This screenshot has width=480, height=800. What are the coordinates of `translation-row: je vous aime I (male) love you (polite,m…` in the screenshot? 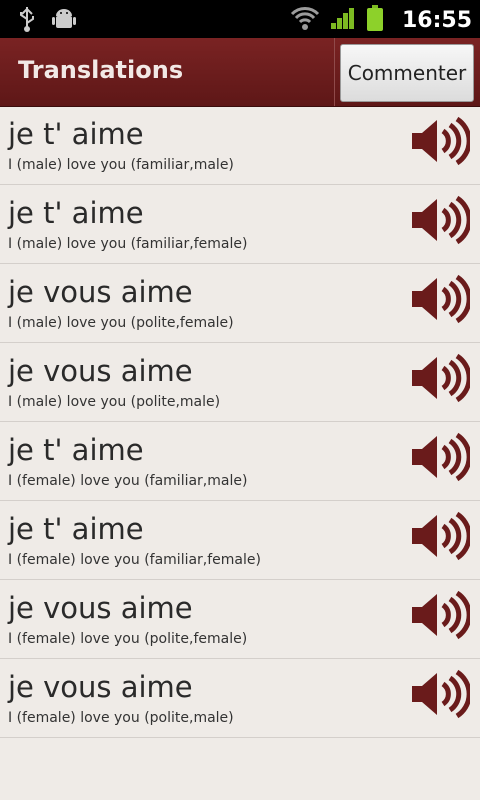 It's located at (240, 382).